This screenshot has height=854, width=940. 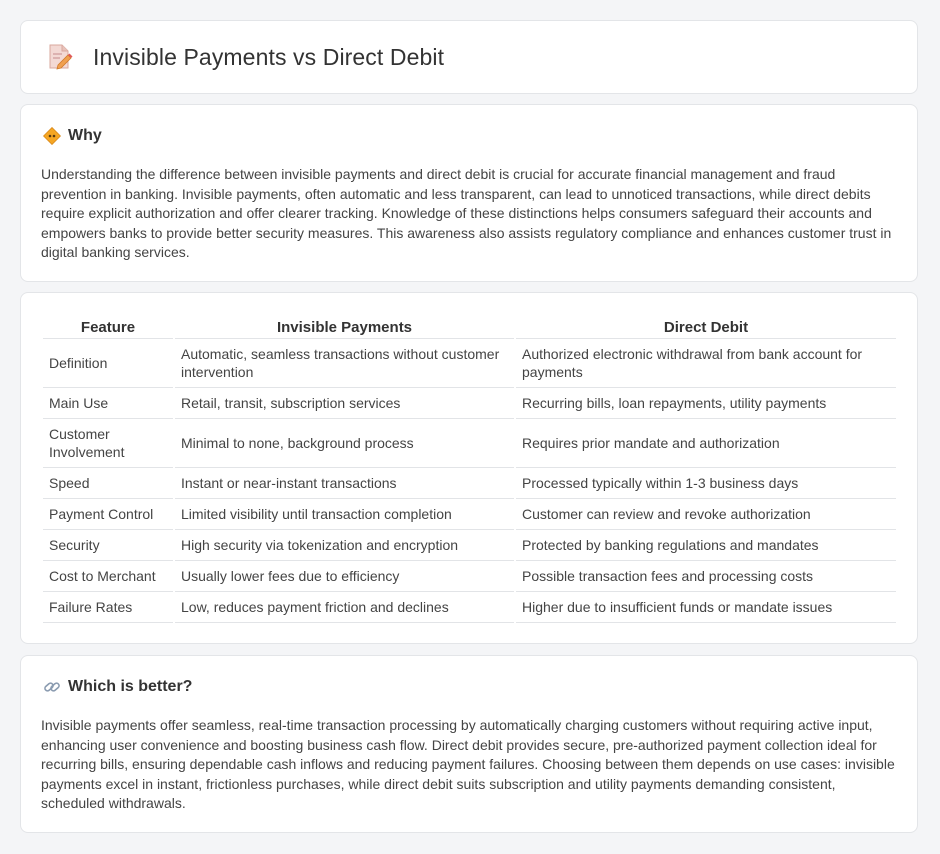 I want to click on table-cell: Failure Rates, so click(x=108, y=607).